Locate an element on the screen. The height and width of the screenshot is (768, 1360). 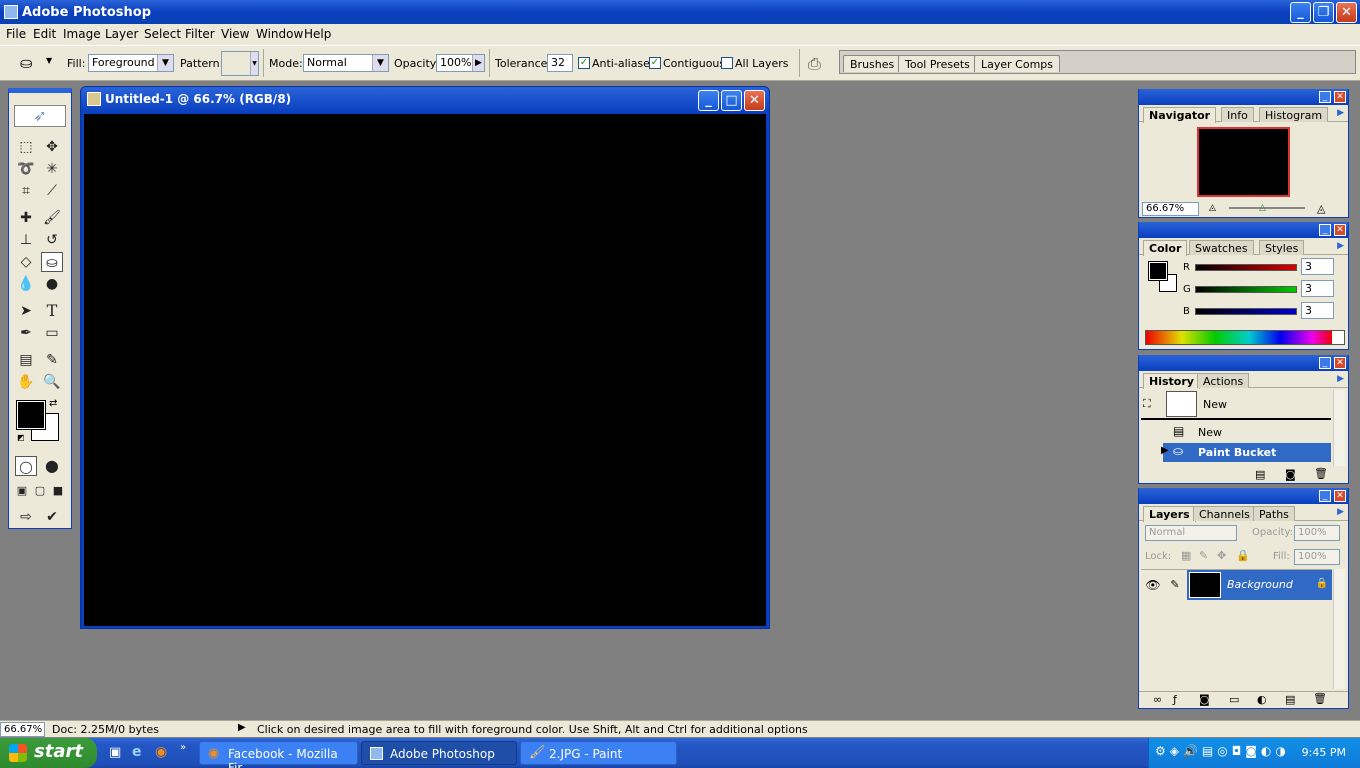
document-close-button: ✕ is located at coordinates (754, 100).